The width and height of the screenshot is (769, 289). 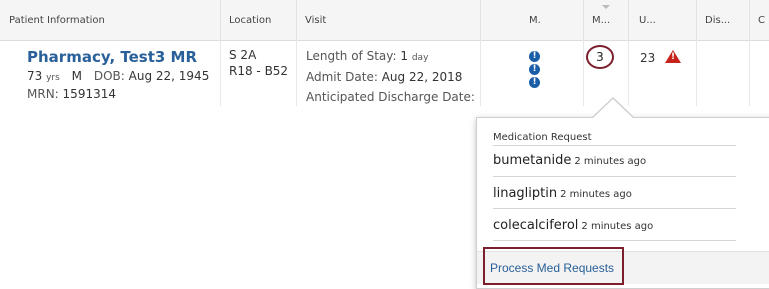 What do you see at coordinates (53, 78) in the screenshot?
I see `patient-age-unit: yrs` at bounding box center [53, 78].